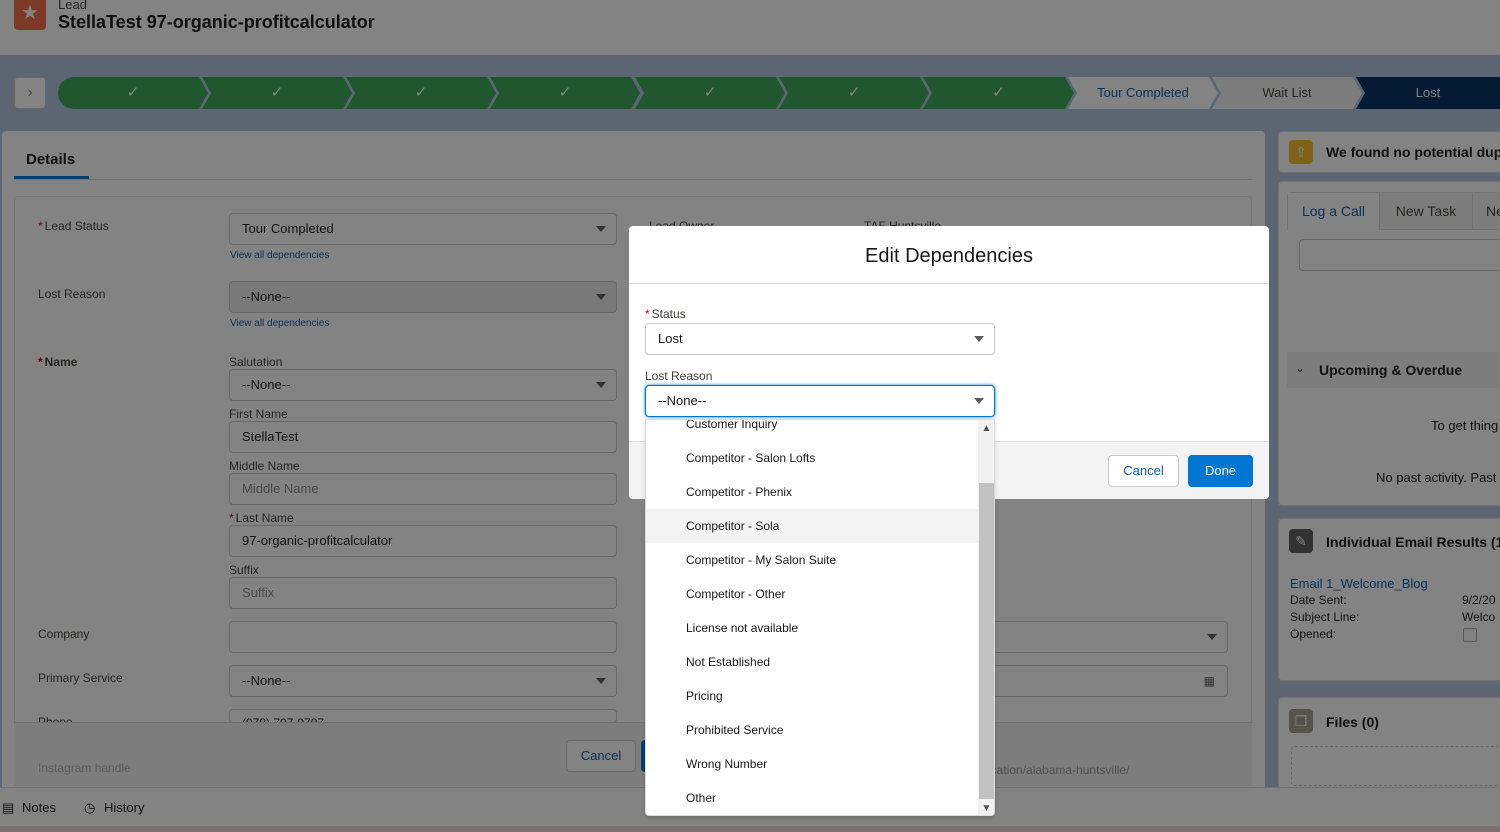 This screenshot has width=1500, height=832. I want to click on list-item: Other, so click(812, 798).